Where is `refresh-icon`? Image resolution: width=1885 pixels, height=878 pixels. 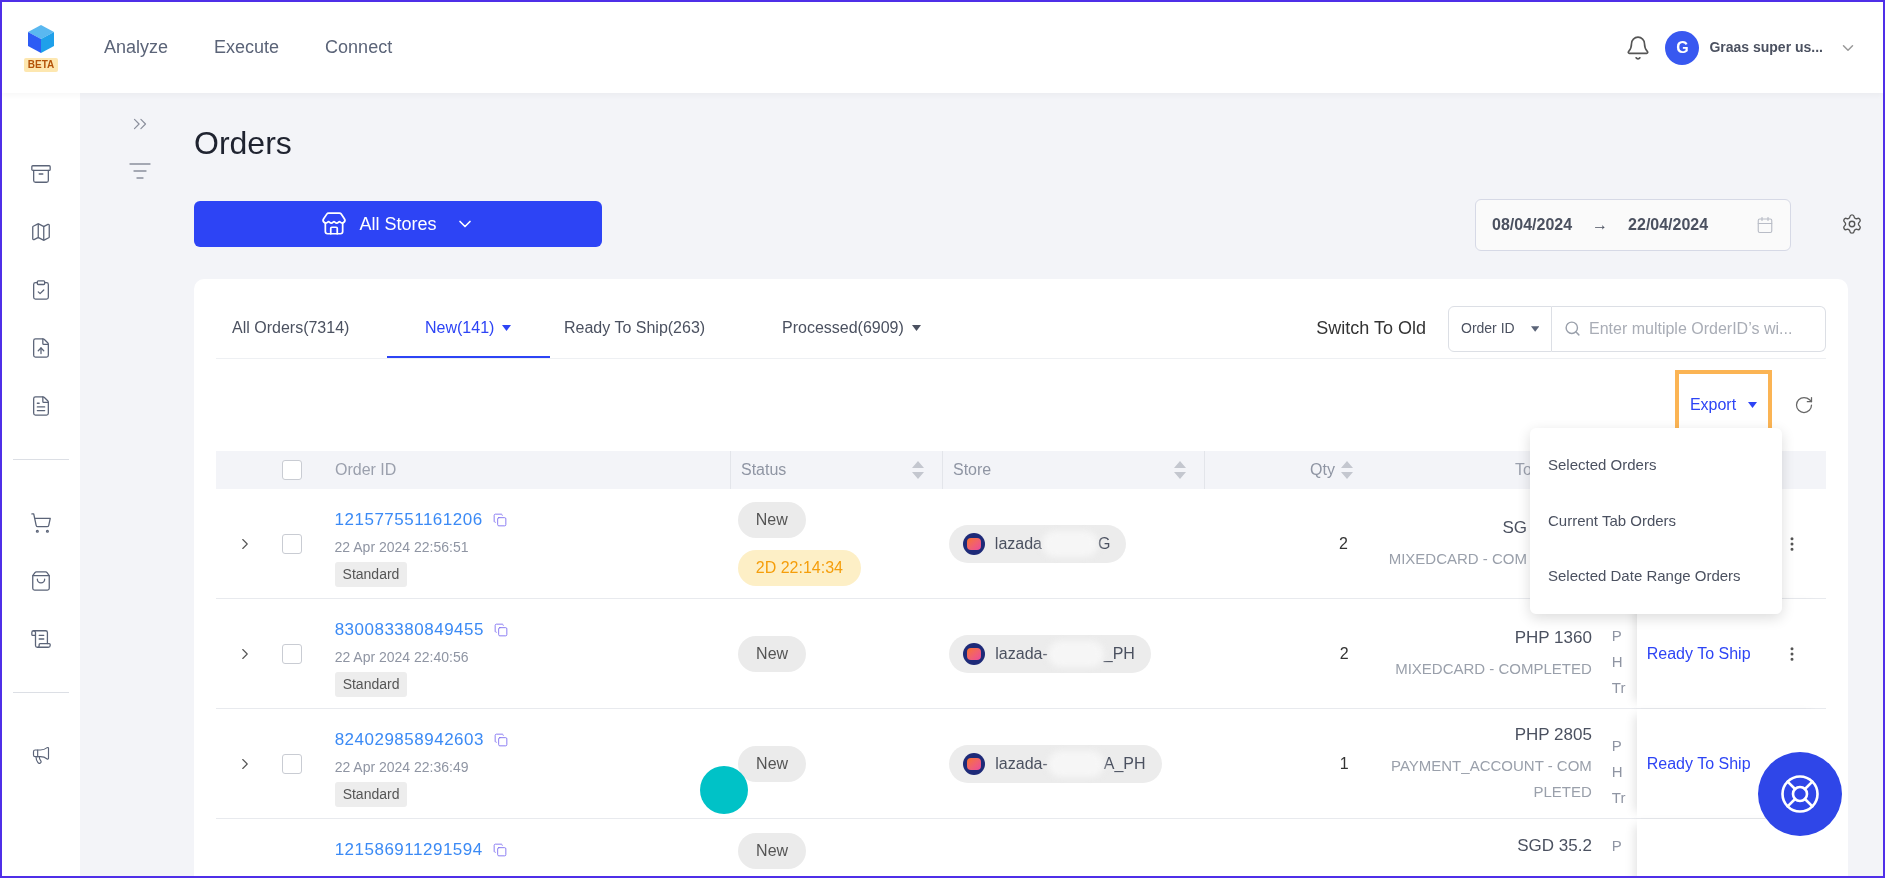 refresh-icon is located at coordinates (1804, 405).